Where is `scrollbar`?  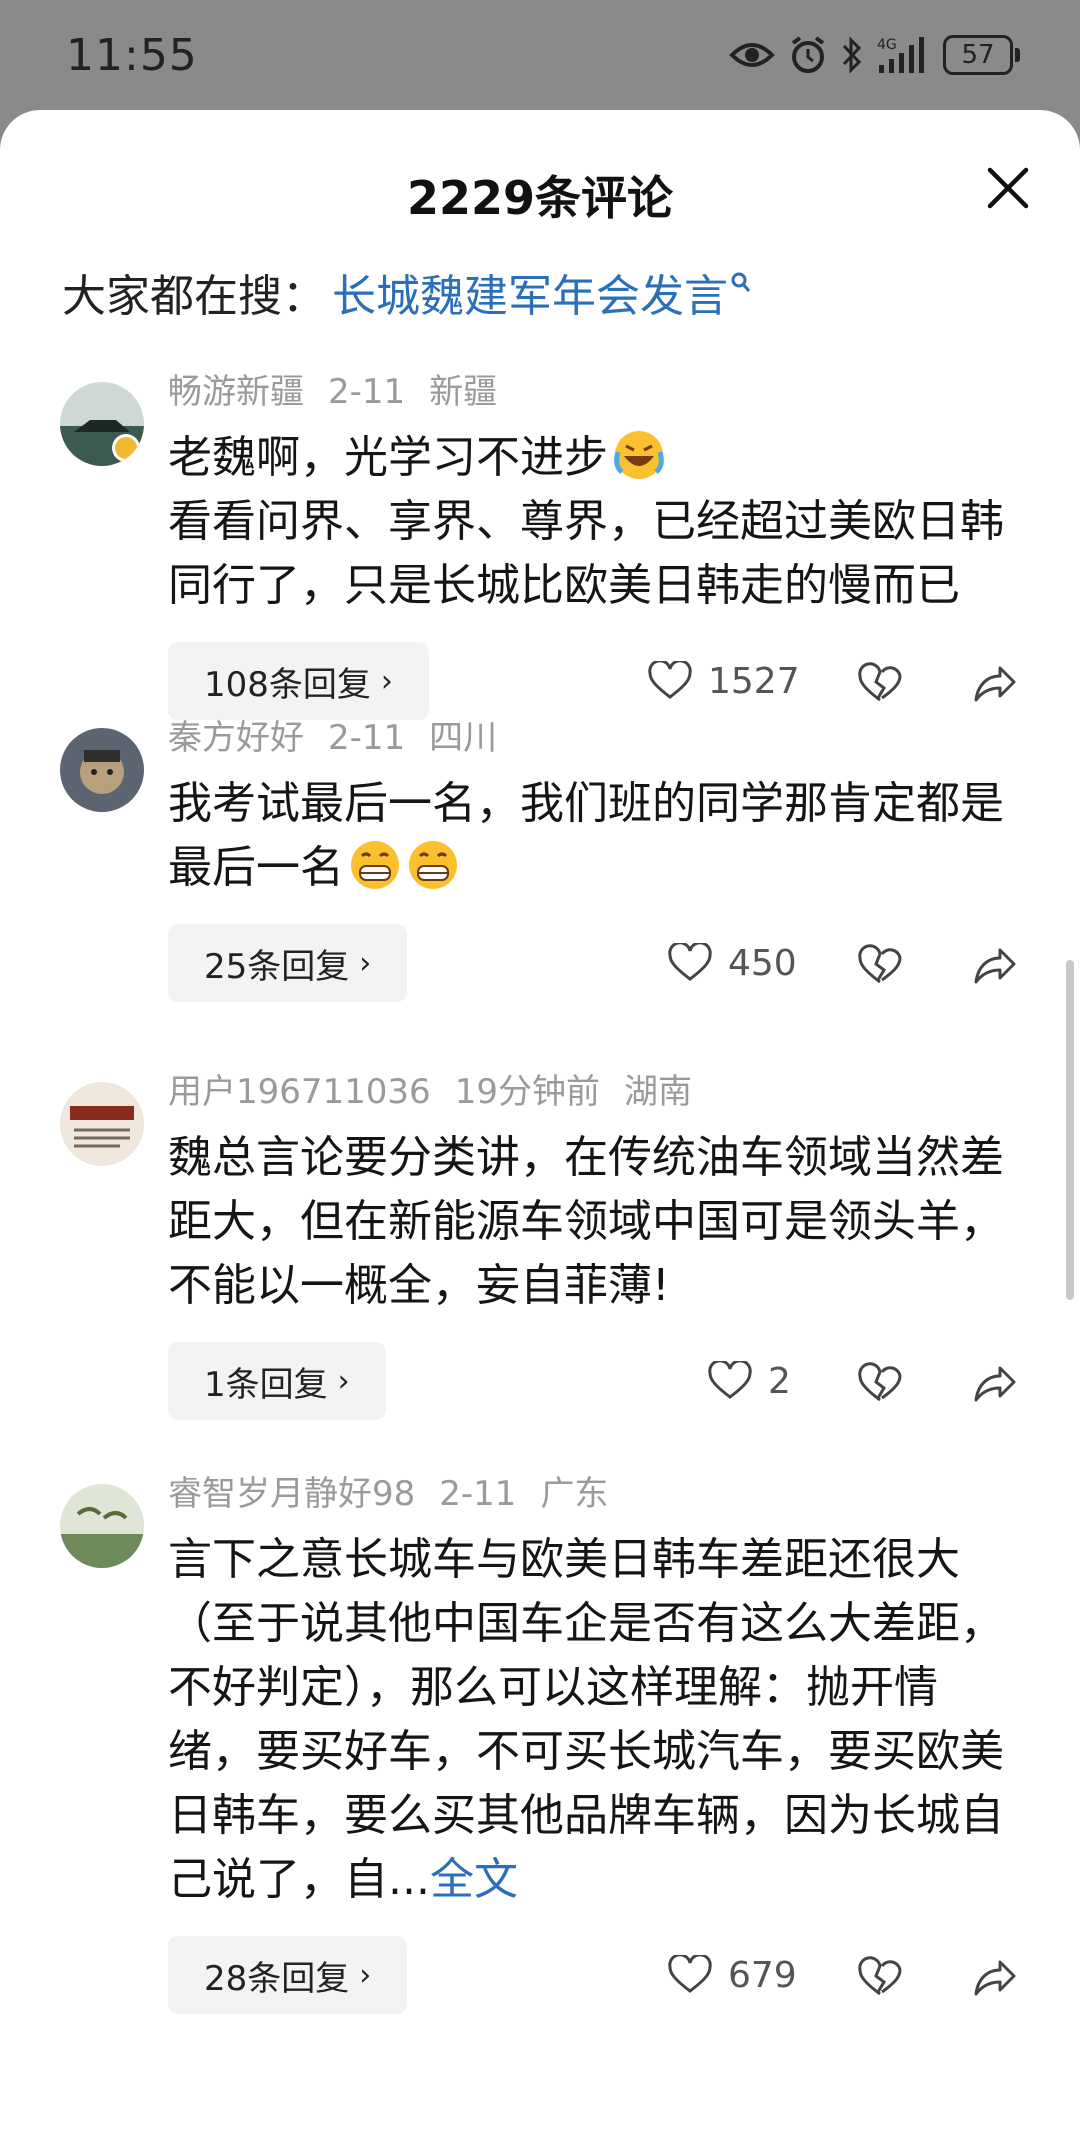 scrollbar is located at coordinates (1070, 1130).